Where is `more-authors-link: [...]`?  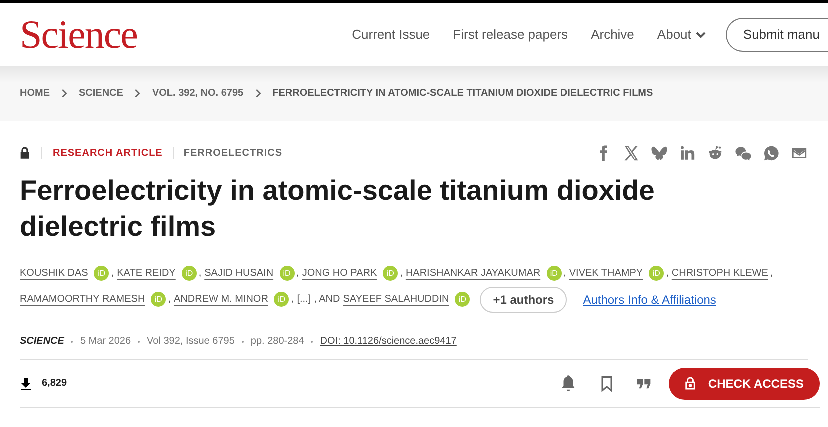 more-authors-link: [...] is located at coordinates (304, 299).